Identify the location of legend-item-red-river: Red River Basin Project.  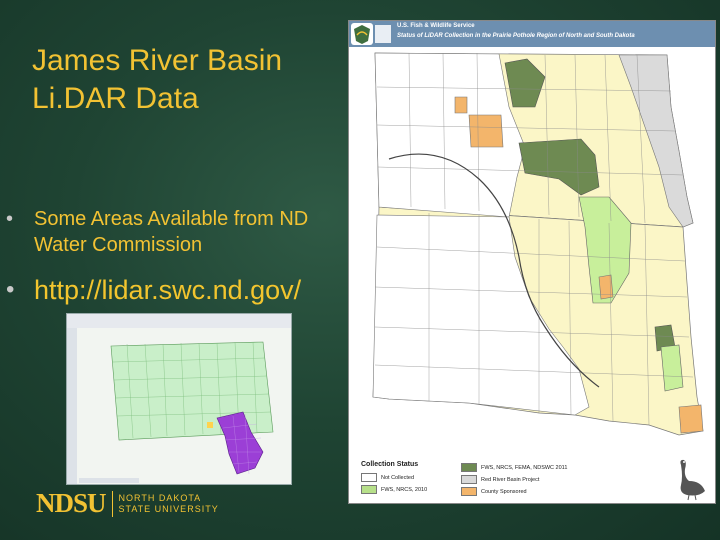
(500, 479).